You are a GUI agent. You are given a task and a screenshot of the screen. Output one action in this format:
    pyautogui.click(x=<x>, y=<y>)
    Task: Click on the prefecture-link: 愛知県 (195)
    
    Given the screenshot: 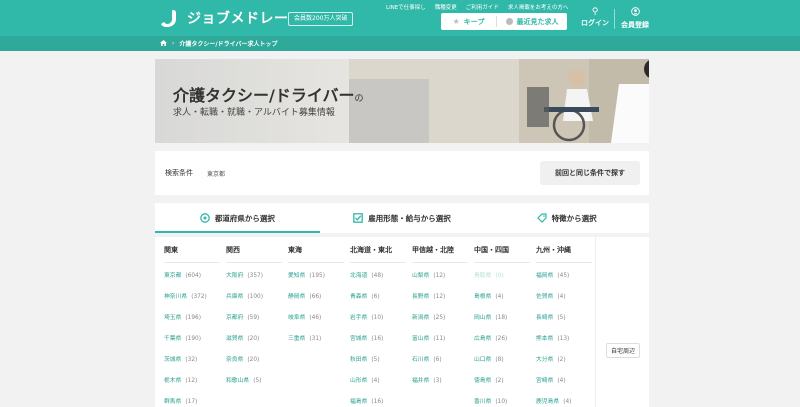 What is the action you would take?
    pyautogui.click(x=306, y=274)
    